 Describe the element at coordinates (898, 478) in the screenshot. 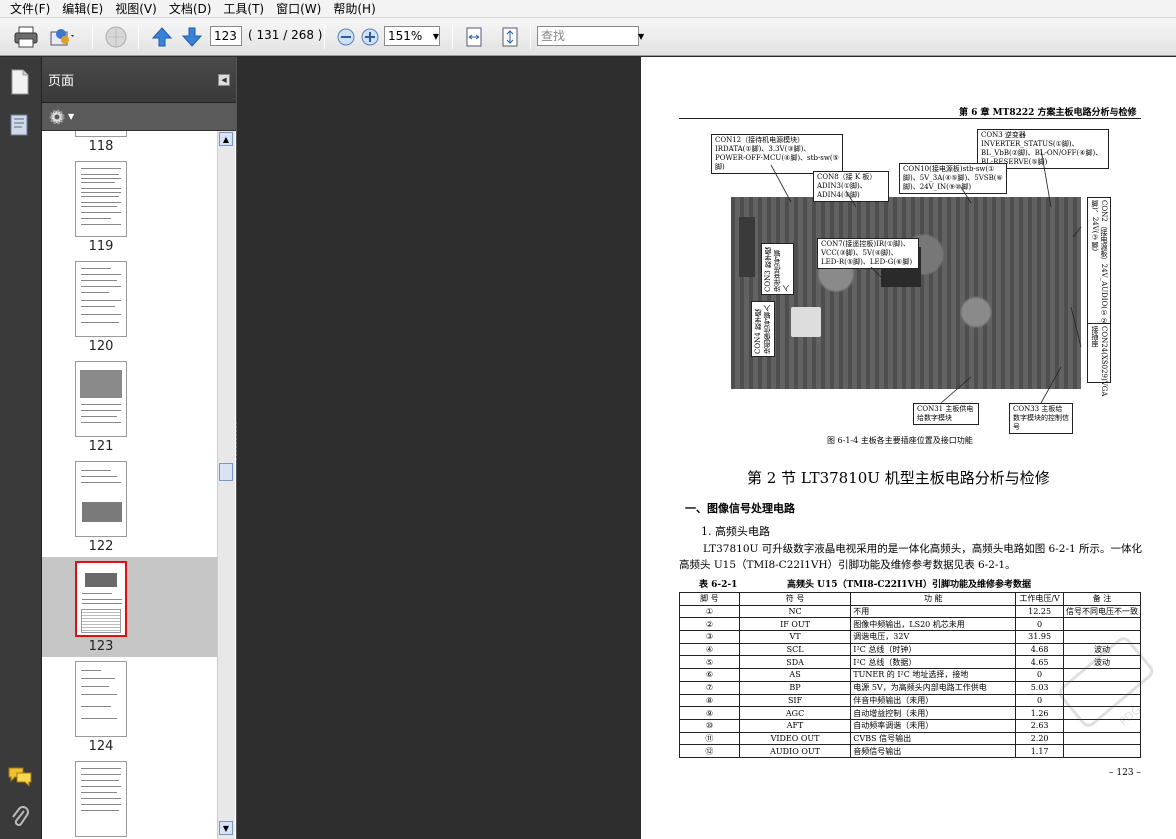

I see `section-title: 第 2 节 LT37810U 机型主板电路分析与检修` at that location.